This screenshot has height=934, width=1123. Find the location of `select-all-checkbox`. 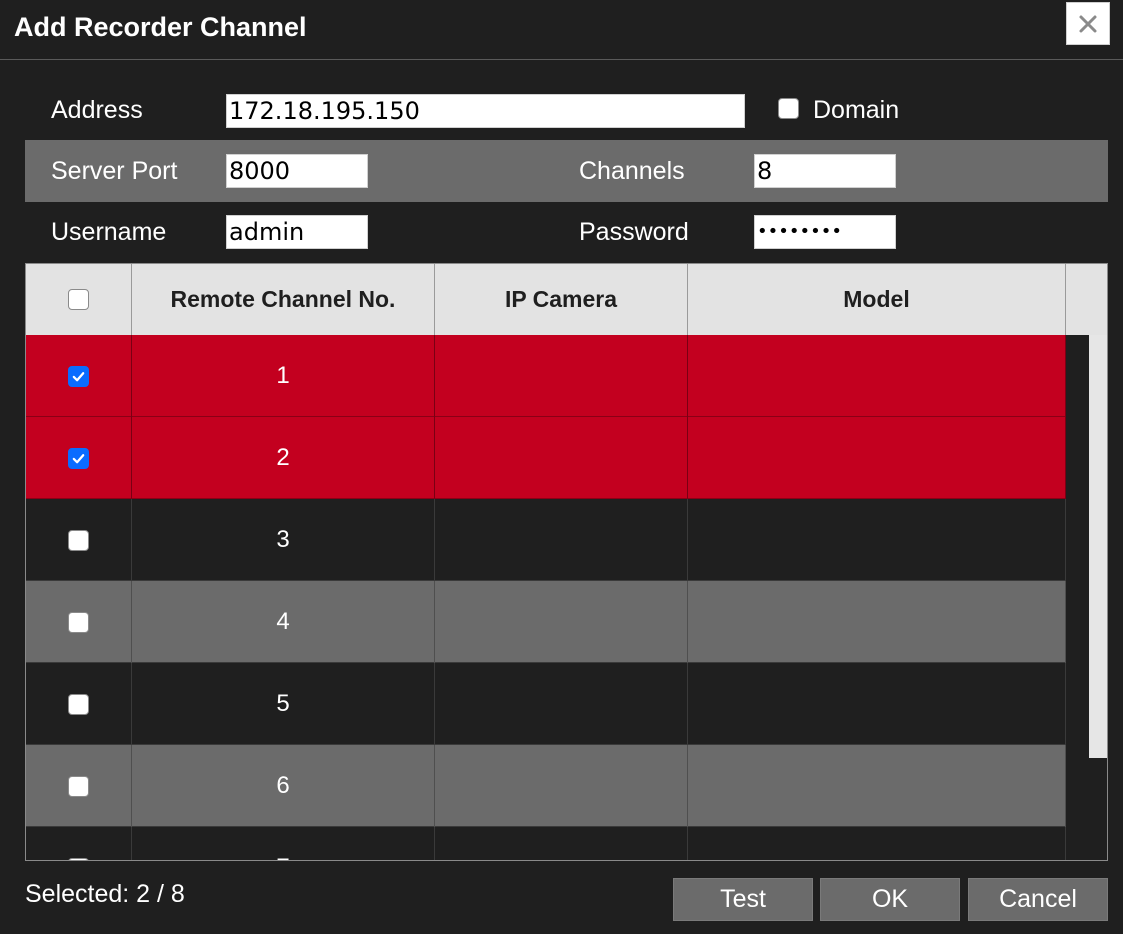

select-all-checkbox is located at coordinates (78, 299).